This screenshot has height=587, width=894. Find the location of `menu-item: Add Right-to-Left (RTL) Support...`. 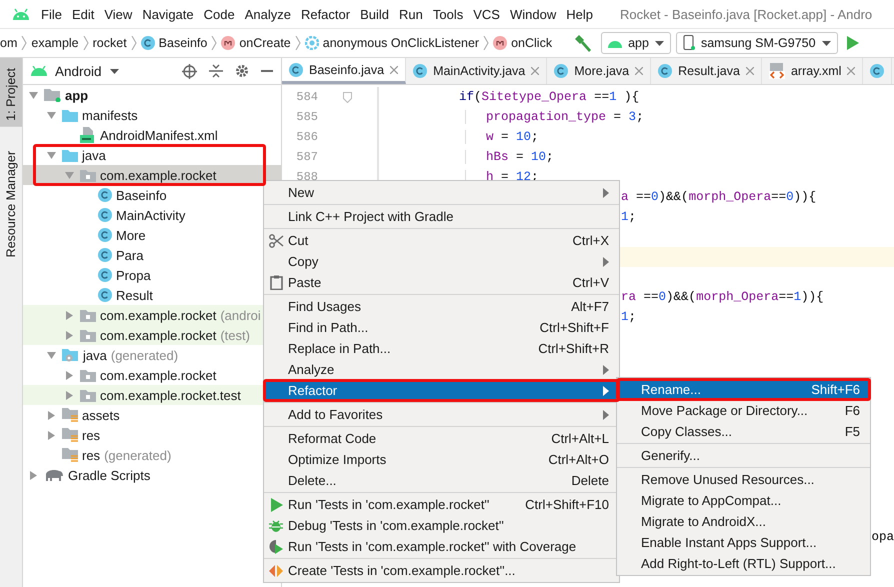

menu-item: Add Right-to-Left (RTL) Support... is located at coordinates (743, 563).